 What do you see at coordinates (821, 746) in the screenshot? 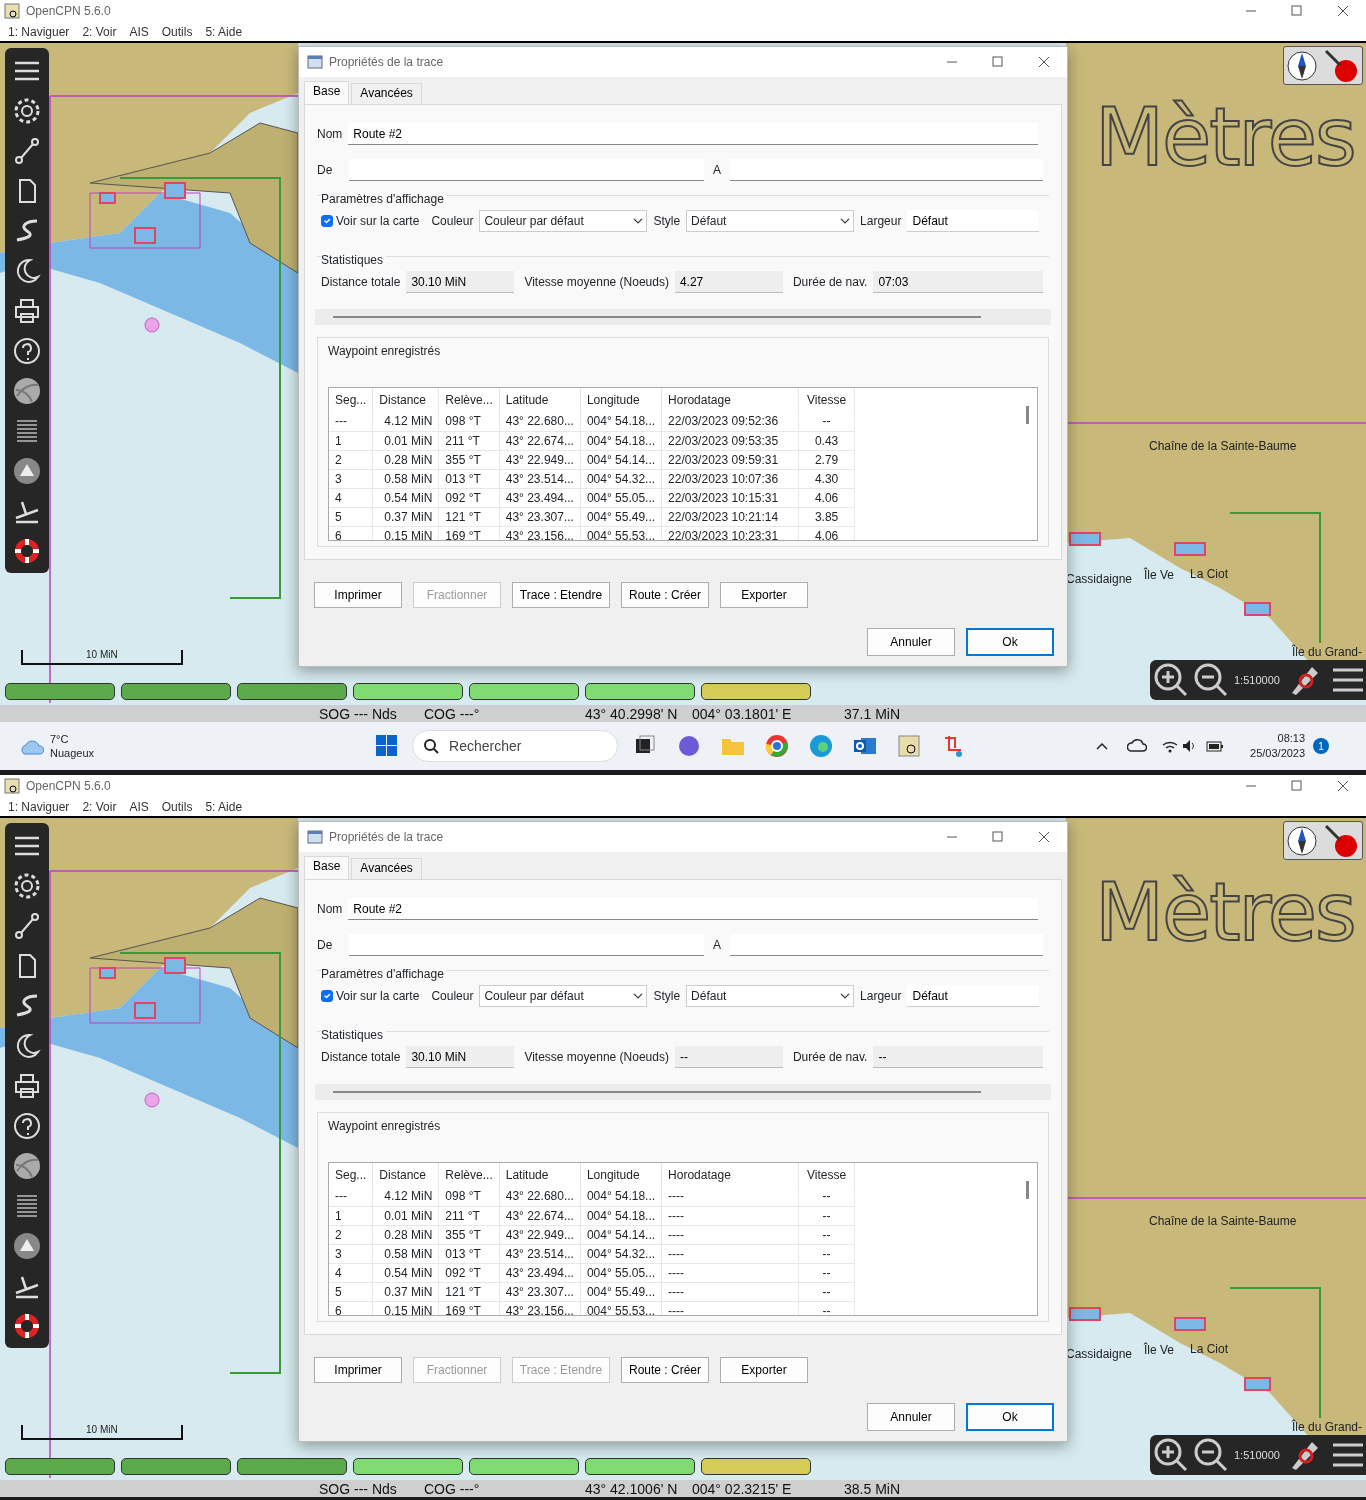
I see `browser-icon` at bounding box center [821, 746].